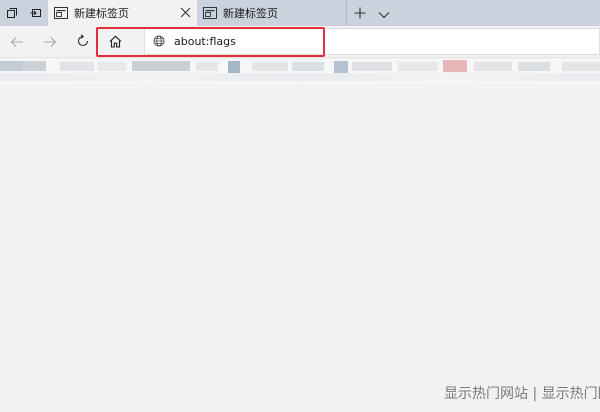  I want to click on close-tab-icon, so click(185, 12).